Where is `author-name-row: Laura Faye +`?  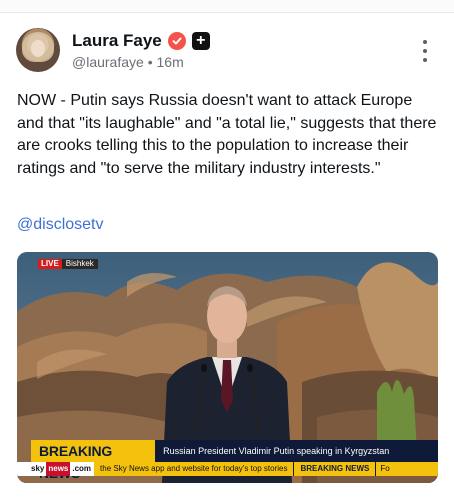
author-name-row: Laura Faye + is located at coordinates (141, 41).